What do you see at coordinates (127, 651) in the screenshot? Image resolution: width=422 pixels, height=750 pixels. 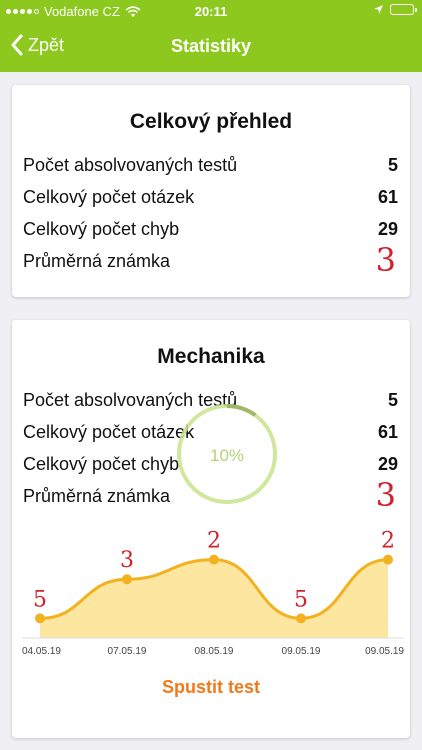 I see `chart-x-tick-label: 07.05.19` at bounding box center [127, 651].